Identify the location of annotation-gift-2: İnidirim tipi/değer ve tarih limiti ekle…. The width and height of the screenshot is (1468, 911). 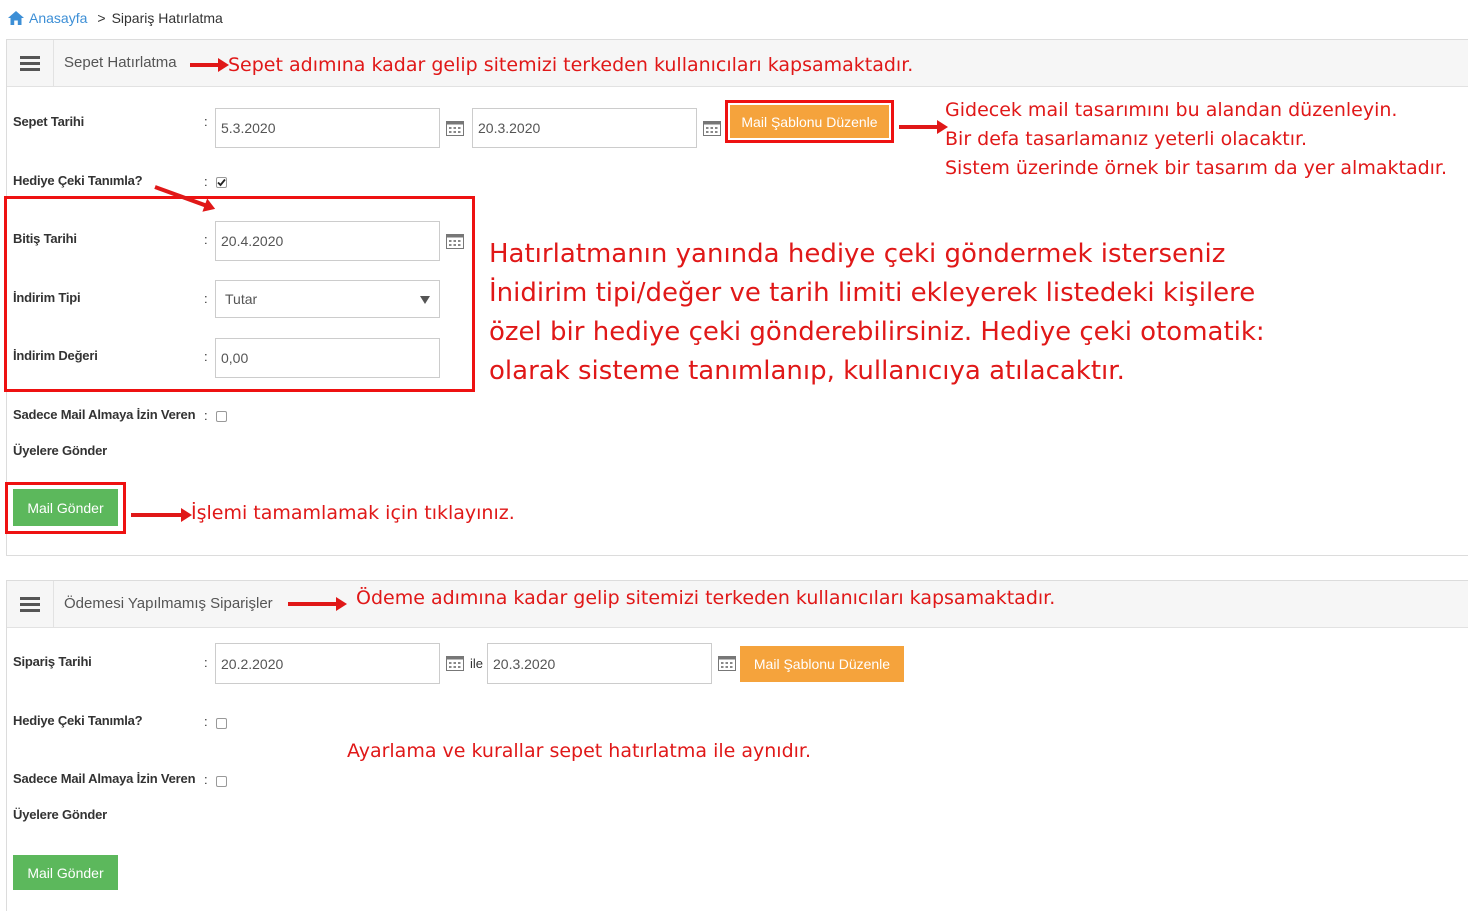
(872, 293).